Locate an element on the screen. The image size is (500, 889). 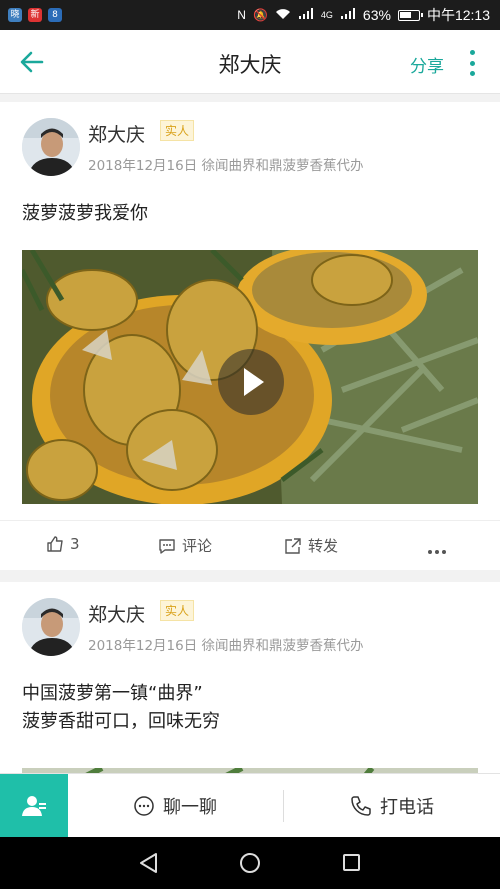
notification-icons: 晓 新 8 is located at coordinates (35, 15).